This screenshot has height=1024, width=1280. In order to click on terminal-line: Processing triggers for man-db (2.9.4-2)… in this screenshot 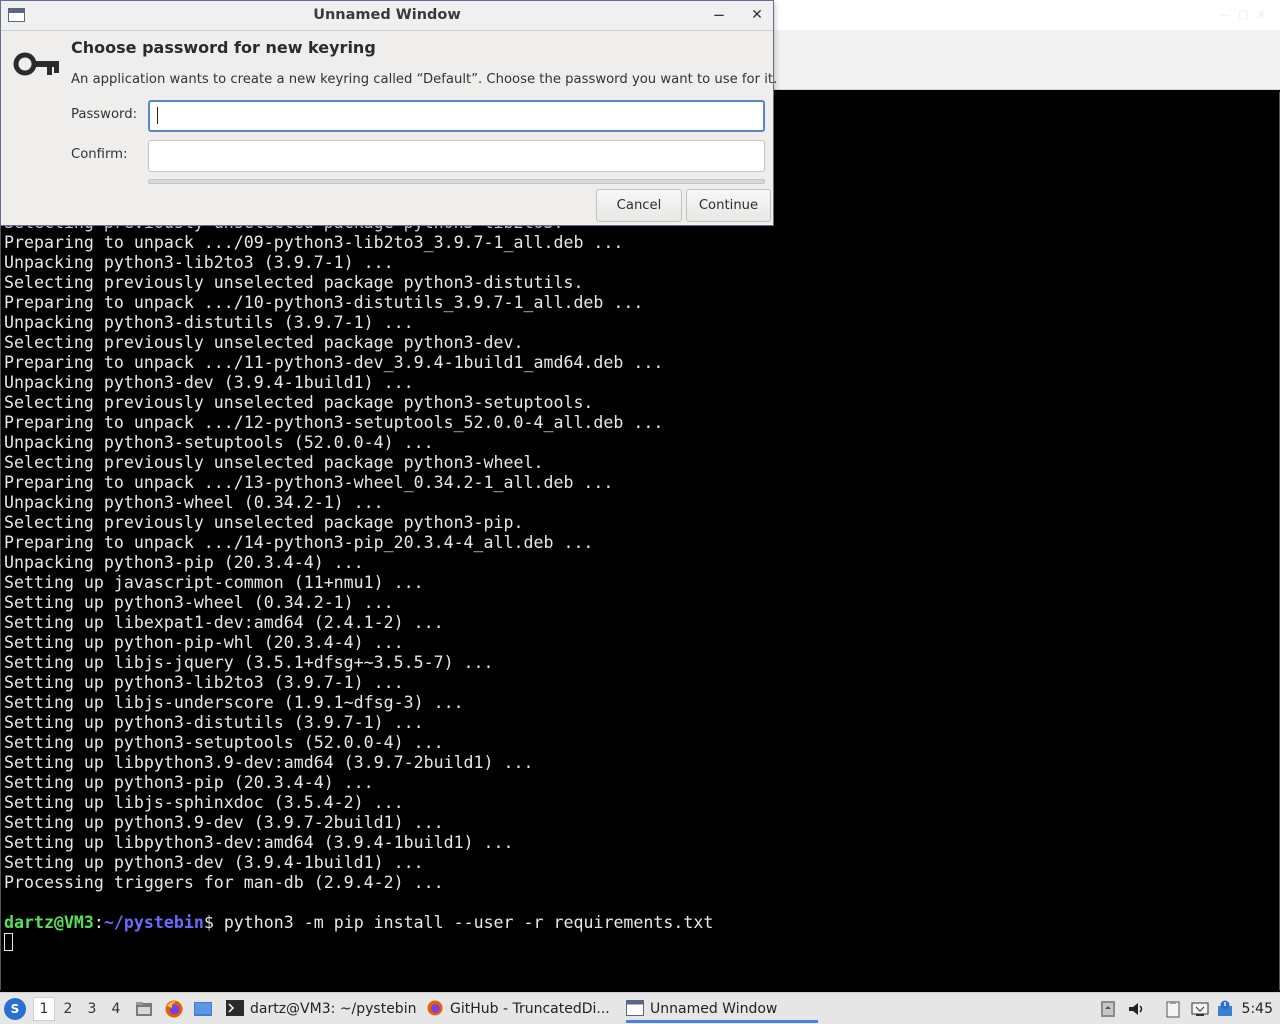, I will do `click(224, 882)`.